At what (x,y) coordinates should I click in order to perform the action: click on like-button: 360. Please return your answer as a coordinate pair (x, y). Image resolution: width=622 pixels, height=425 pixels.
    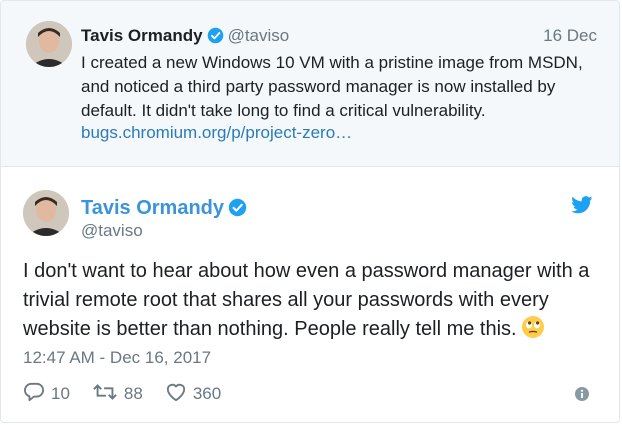
    Looking at the image, I should click on (193, 394).